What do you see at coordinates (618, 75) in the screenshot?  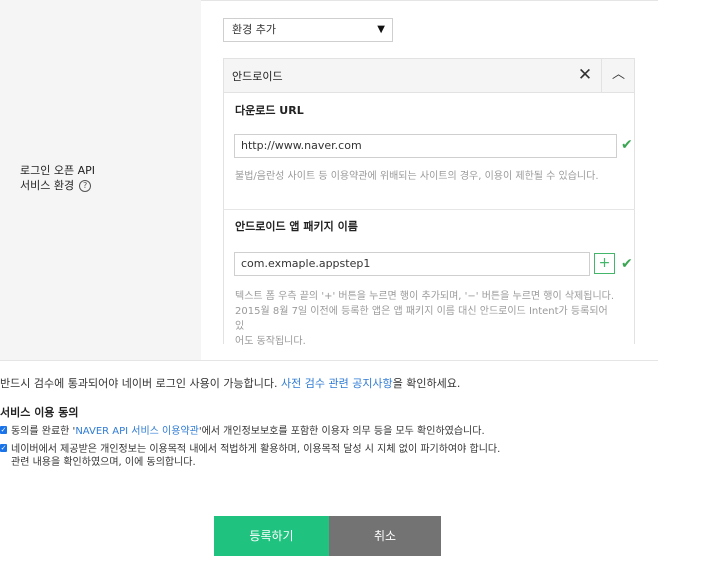 I see `chevron-up-icon: ︿` at bounding box center [618, 75].